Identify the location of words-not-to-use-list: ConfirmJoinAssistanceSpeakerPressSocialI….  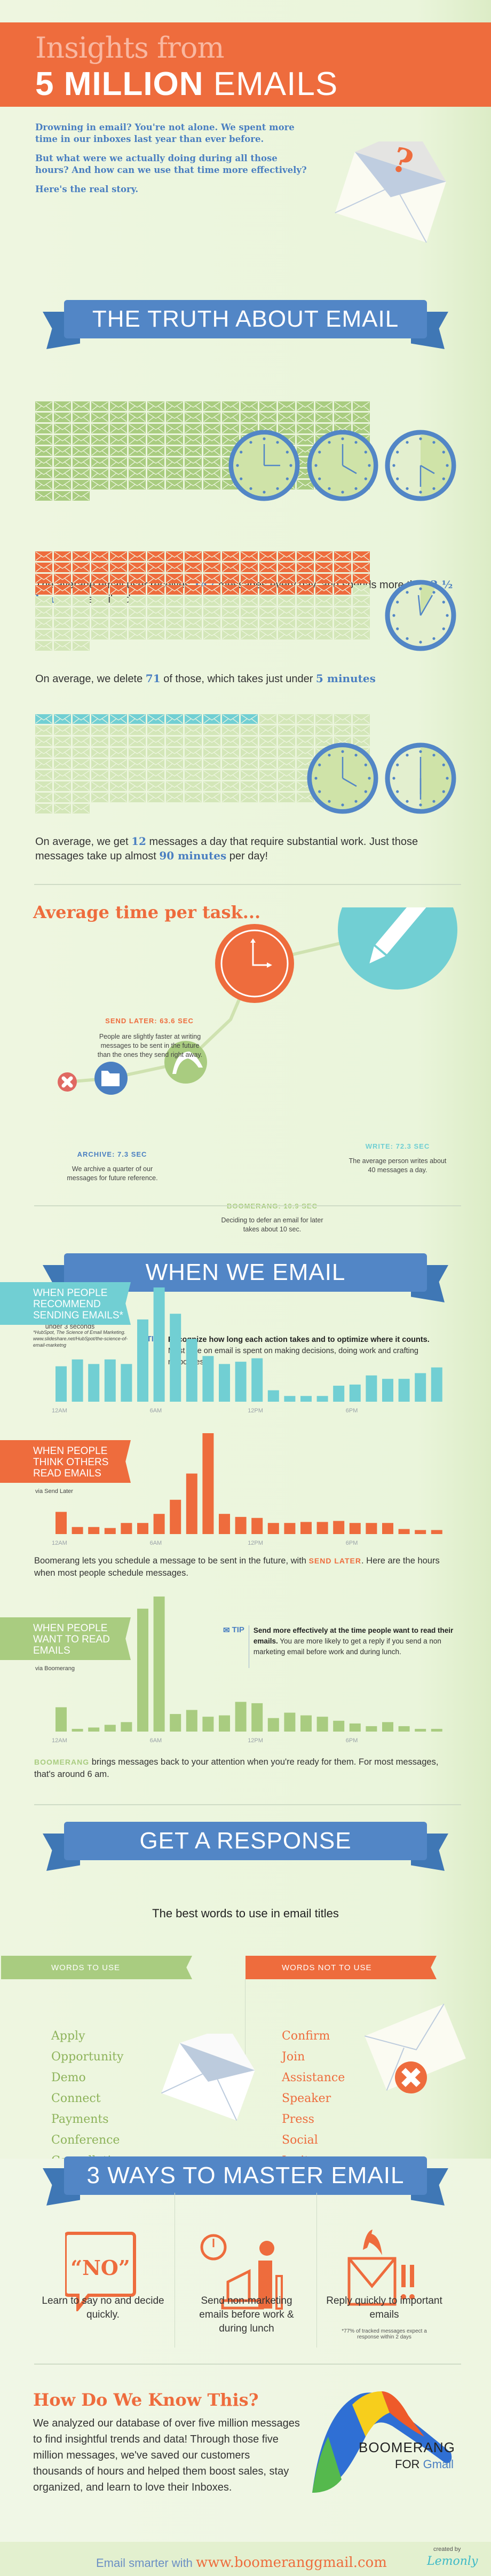
(313, 2098).